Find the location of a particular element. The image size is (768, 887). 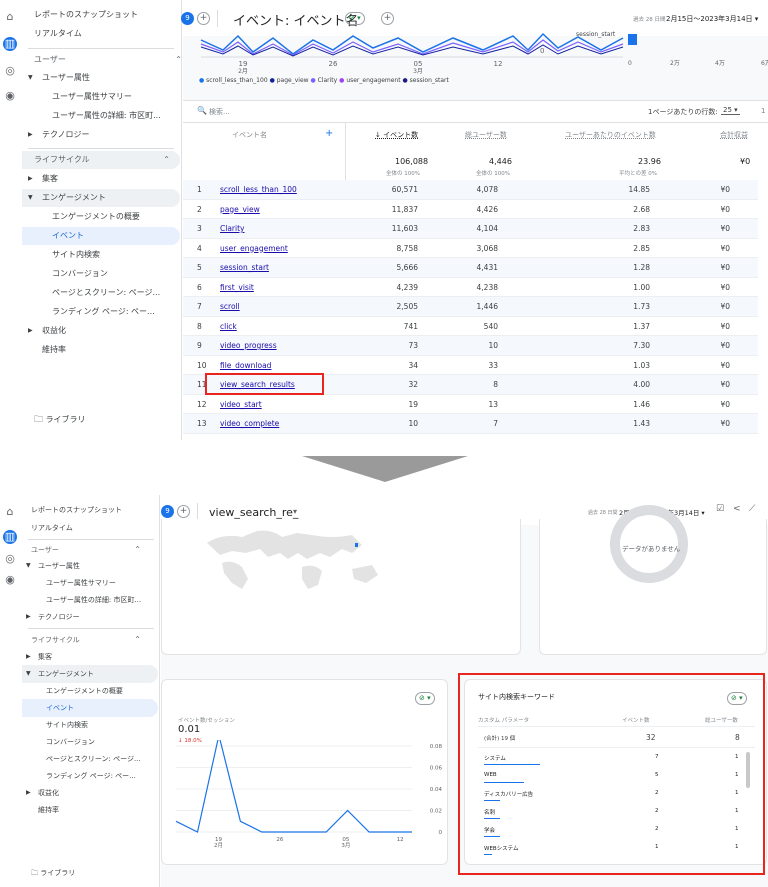

col-header-revenue: 合計収益 is located at coordinates (734, 135).